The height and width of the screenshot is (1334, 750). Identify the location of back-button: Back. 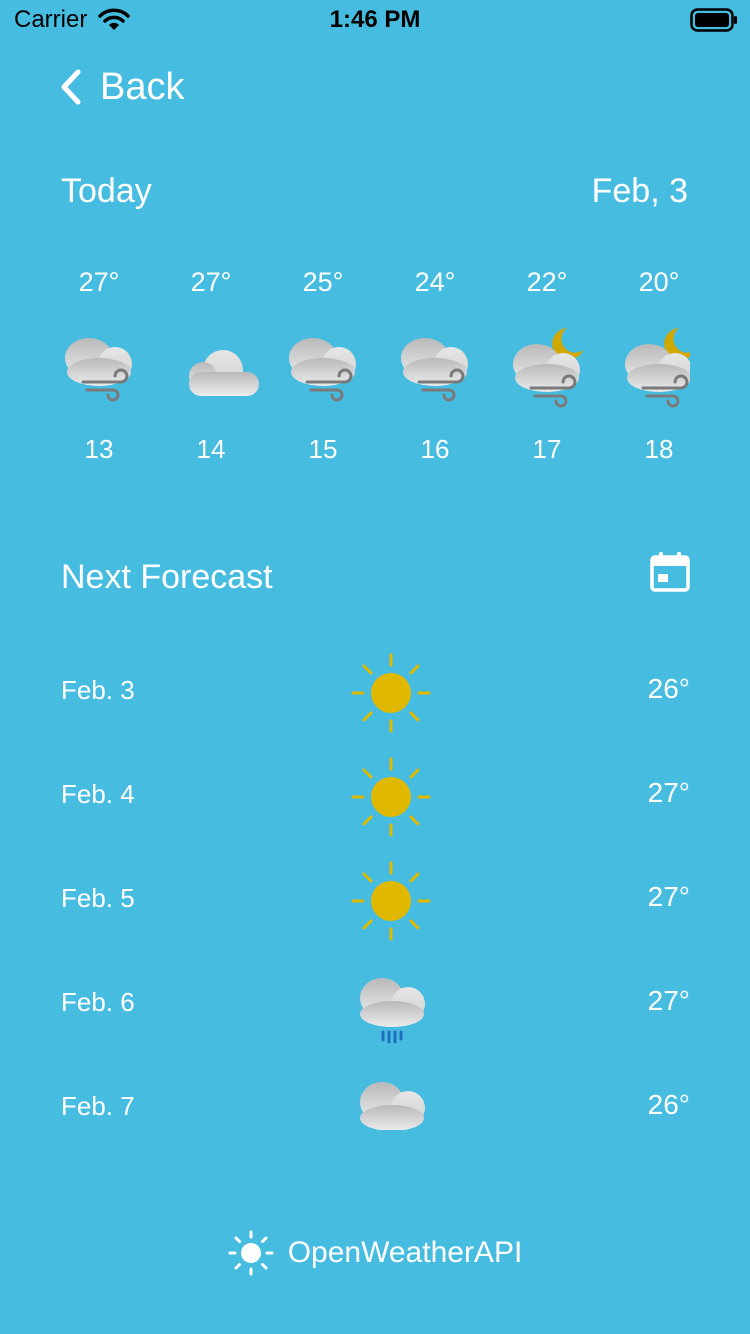
(121, 87).